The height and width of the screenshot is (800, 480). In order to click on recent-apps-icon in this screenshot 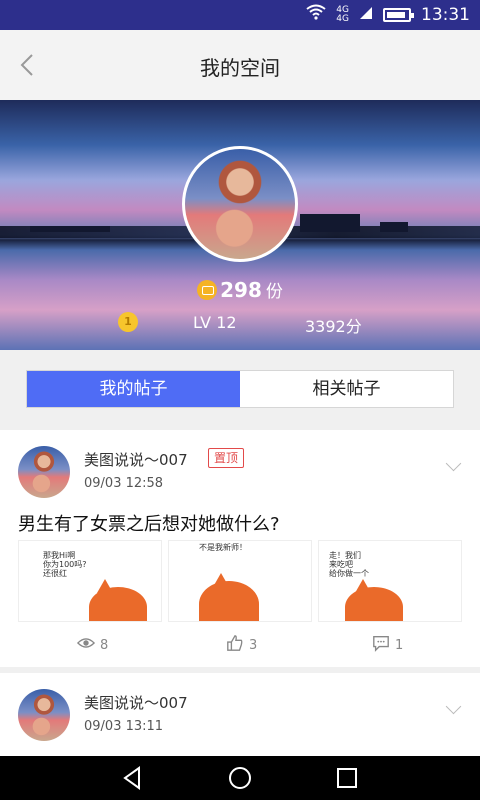, I will do `click(347, 778)`.